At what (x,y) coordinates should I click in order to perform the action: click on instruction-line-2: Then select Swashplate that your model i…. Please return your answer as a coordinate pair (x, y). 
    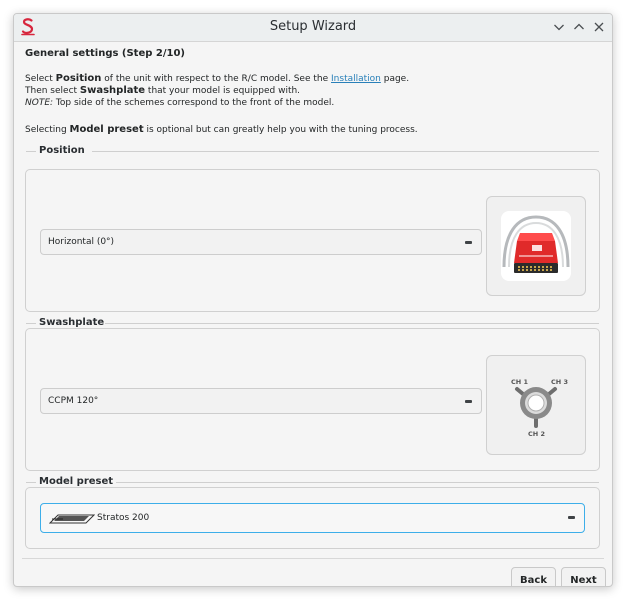
    Looking at the image, I should click on (163, 90).